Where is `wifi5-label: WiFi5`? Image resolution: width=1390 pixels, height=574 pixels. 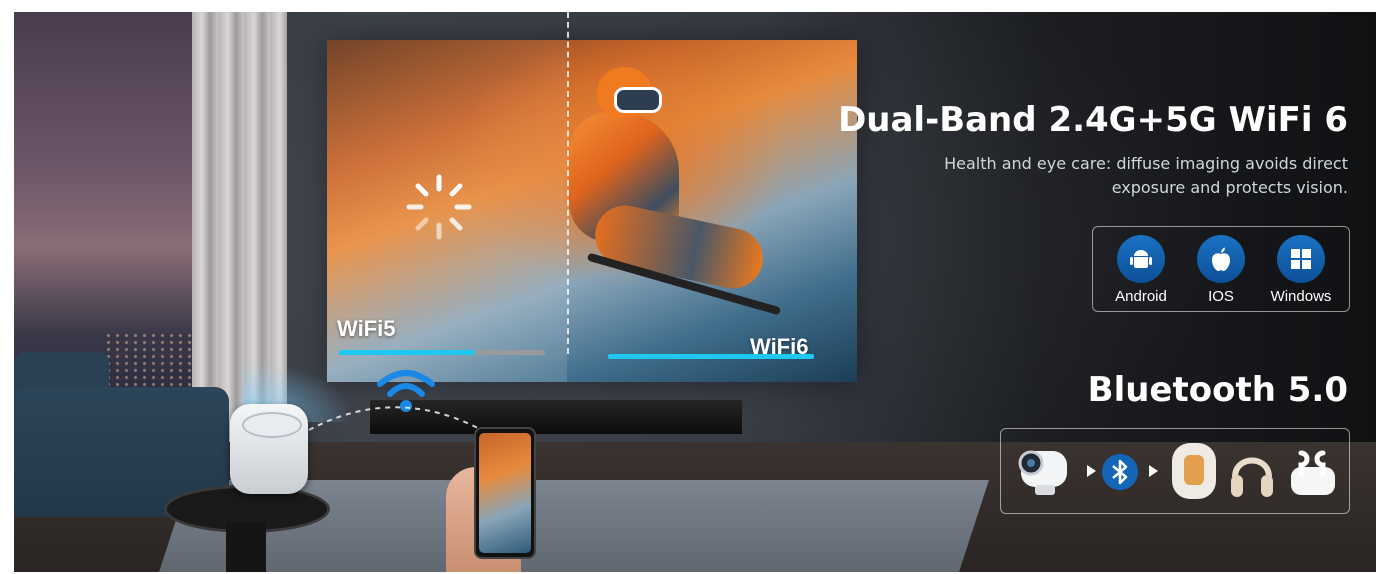 wifi5-label: WiFi5 is located at coordinates (366, 328).